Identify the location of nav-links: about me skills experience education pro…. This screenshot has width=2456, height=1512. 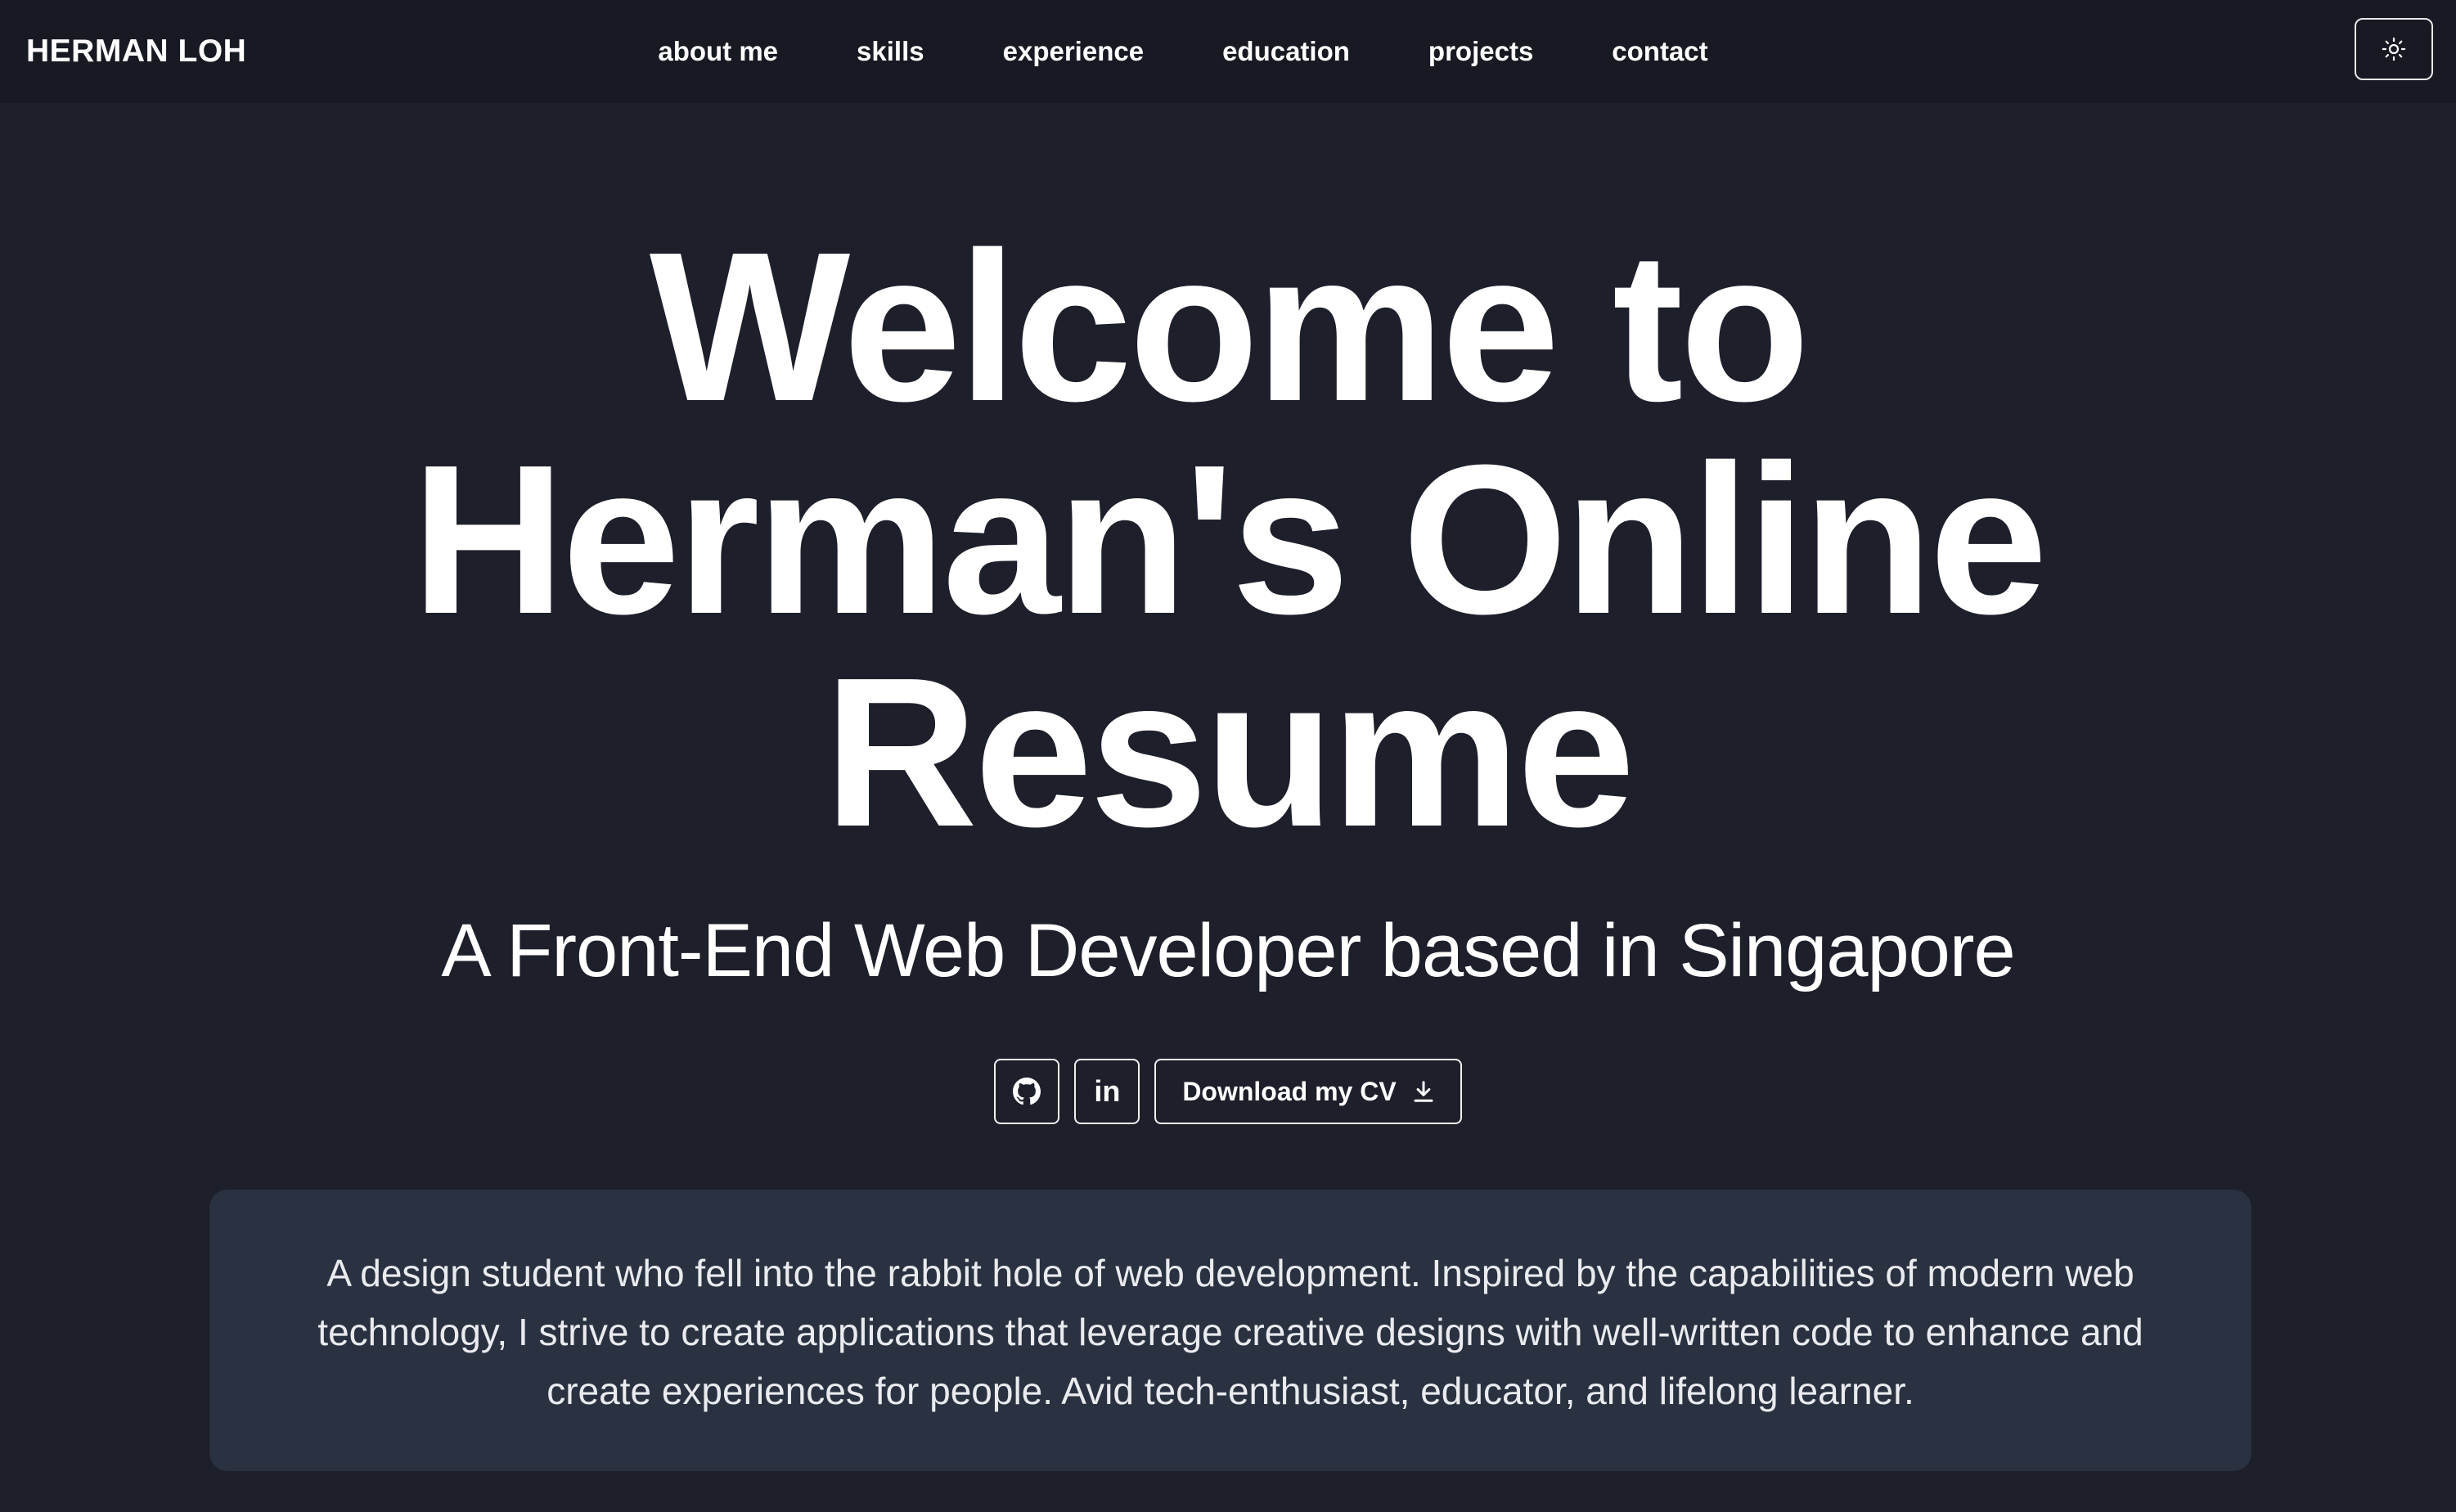
(1228, 52).